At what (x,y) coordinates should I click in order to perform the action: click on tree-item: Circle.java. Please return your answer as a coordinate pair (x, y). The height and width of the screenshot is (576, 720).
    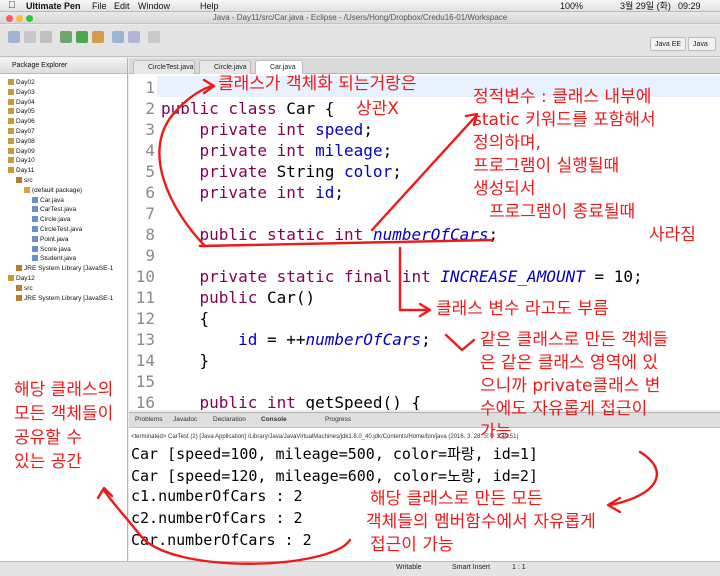
    Looking at the image, I should click on (51, 219).